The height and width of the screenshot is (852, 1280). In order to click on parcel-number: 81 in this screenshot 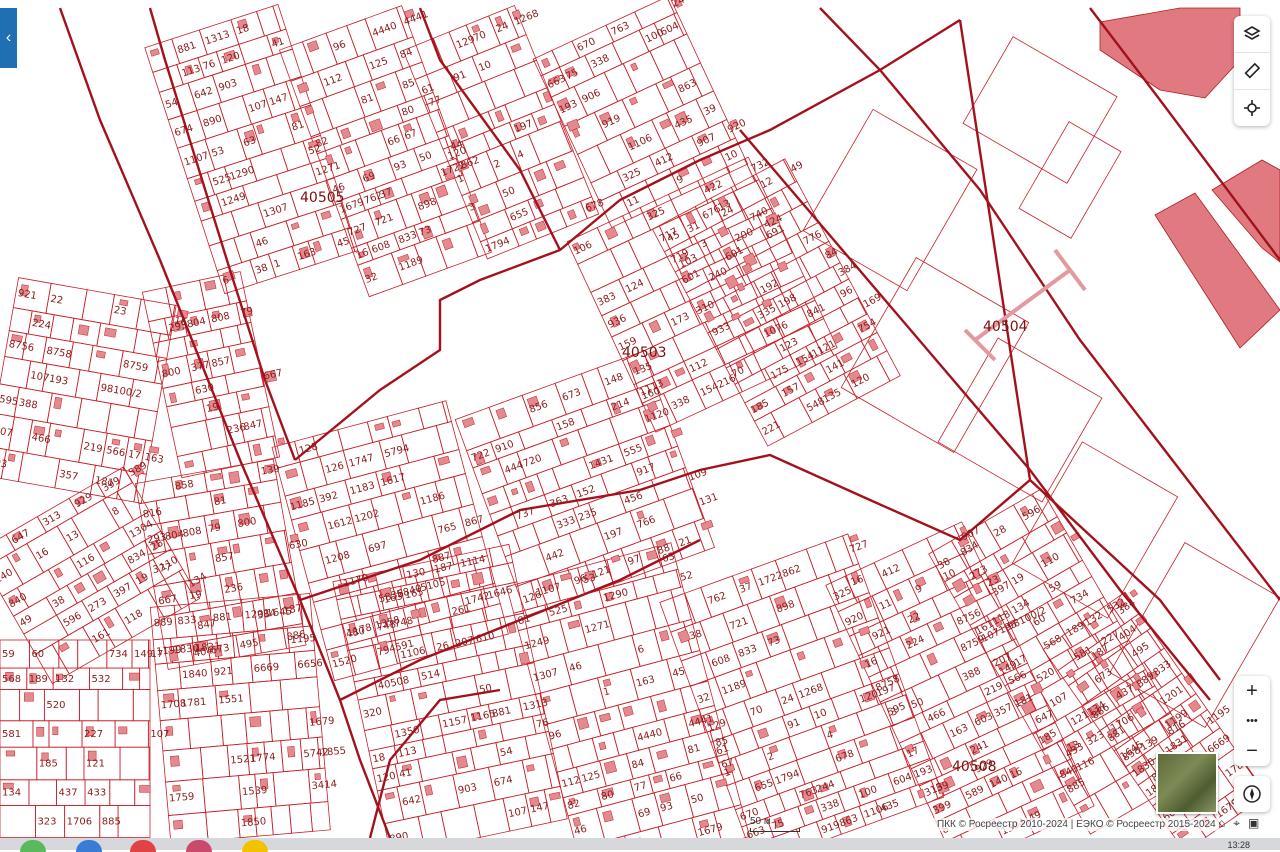, I will do `click(220, 501)`.